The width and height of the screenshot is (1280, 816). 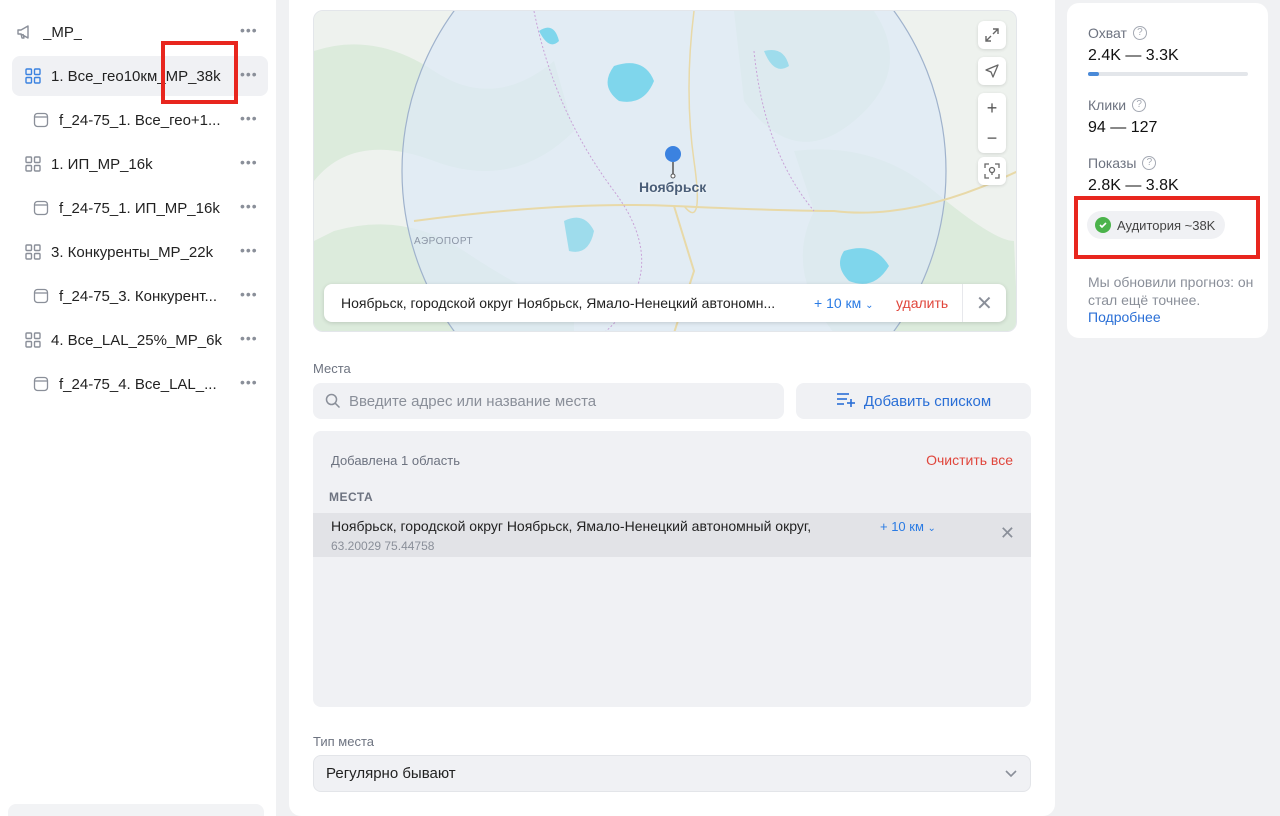 What do you see at coordinates (969, 460) in the screenshot?
I see `clear-all-link: Очистить все` at bounding box center [969, 460].